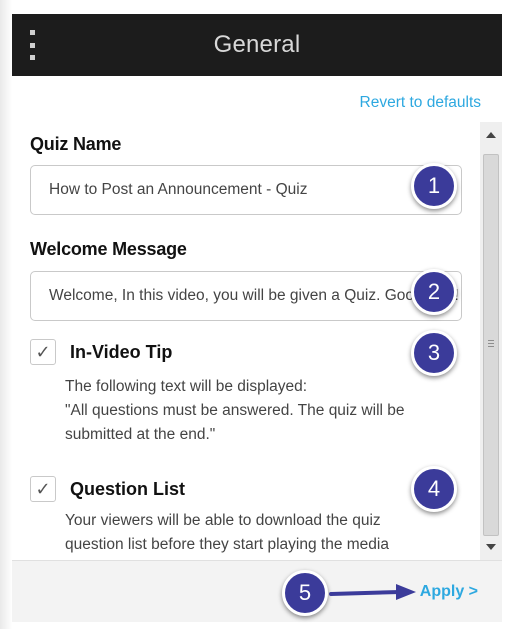  I want to click on question-list-label: Question List, so click(128, 488).